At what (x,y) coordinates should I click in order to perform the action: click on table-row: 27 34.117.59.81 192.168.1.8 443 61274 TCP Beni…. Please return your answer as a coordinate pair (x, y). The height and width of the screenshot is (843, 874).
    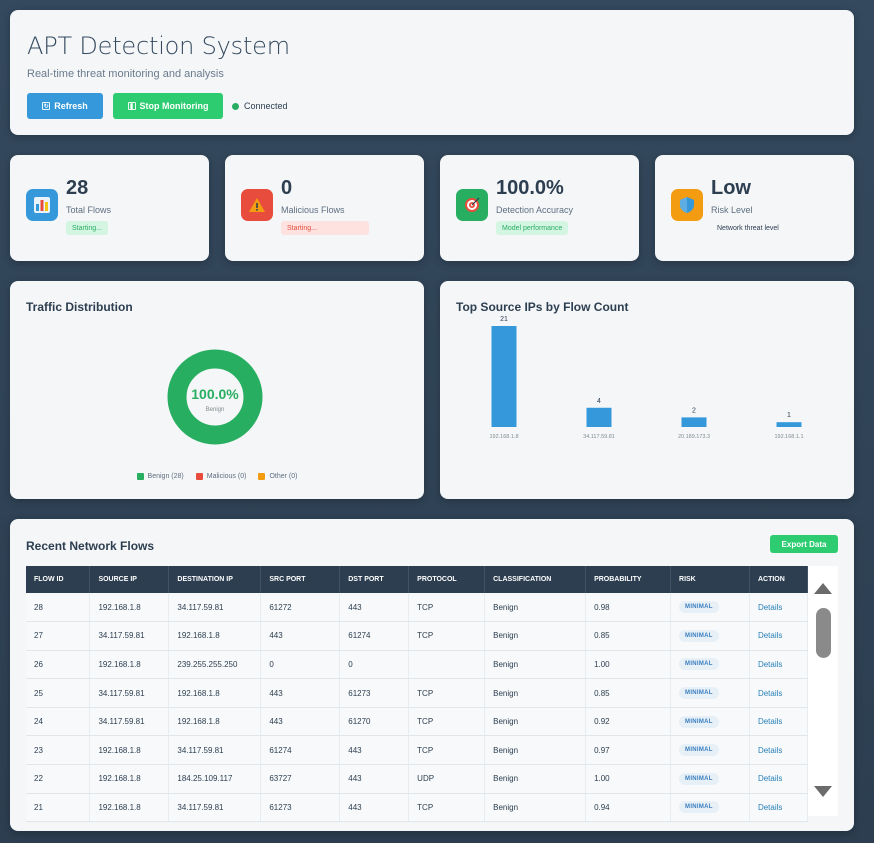
    Looking at the image, I should click on (417, 636).